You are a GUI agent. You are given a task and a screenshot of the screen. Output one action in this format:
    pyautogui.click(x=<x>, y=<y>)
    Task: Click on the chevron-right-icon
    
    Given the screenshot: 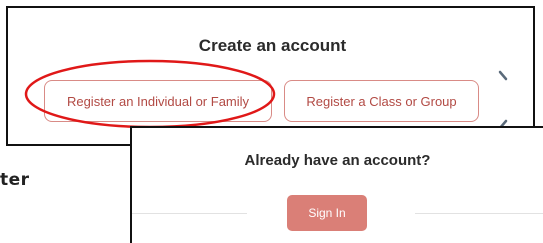 What is the action you would take?
    pyautogui.click(x=503, y=79)
    